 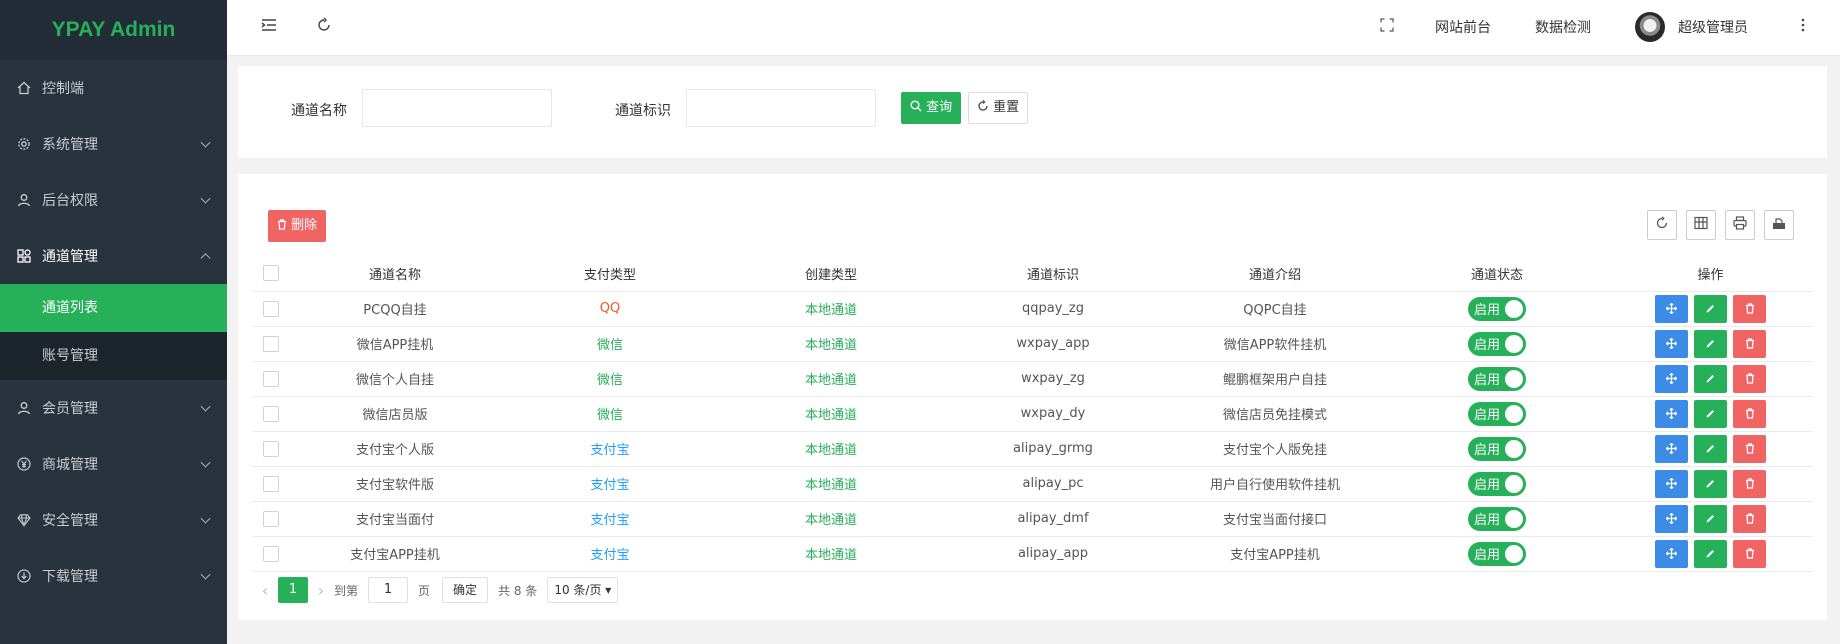 I want to click on top-header: 网站前台 数据检测 超级管理员, so click(x=1033, y=28).